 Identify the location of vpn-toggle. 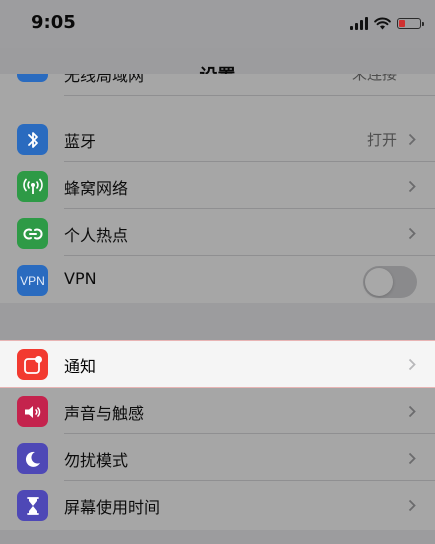
(390, 282).